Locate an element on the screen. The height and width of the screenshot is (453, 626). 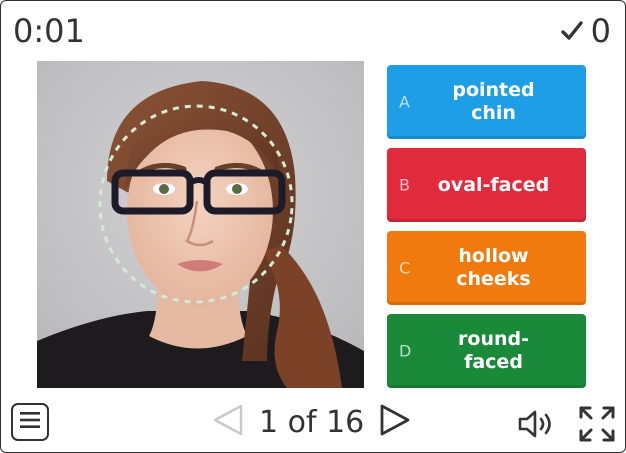
fullscreen-button is located at coordinates (597, 426).